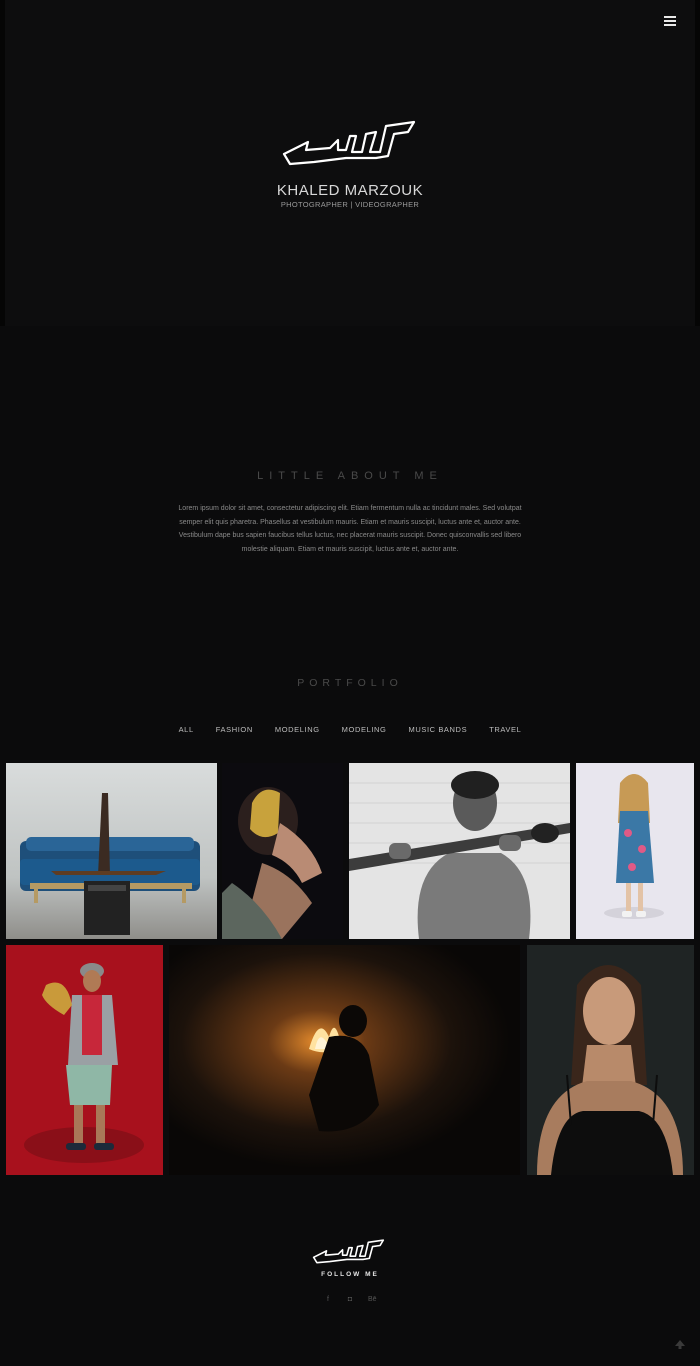 This screenshot has height=1366, width=700. What do you see at coordinates (234, 729) in the screenshot?
I see `filter-fashion: FASHION` at bounding box center [234, 729].